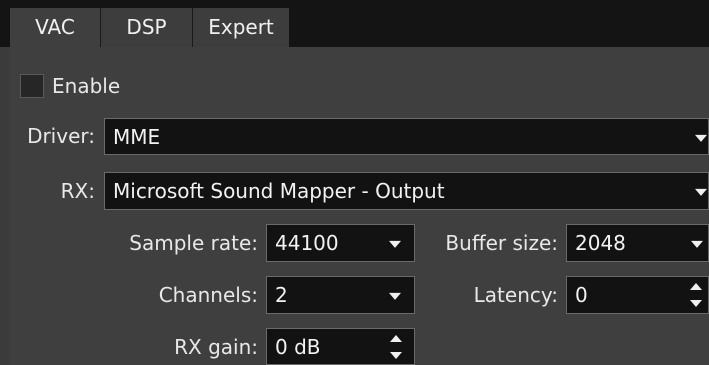 This screenshot has width=709, height=365. Describe the element at coordinates (61, 136) in the screenshot. I see `driver-label: Driver:` at that location.